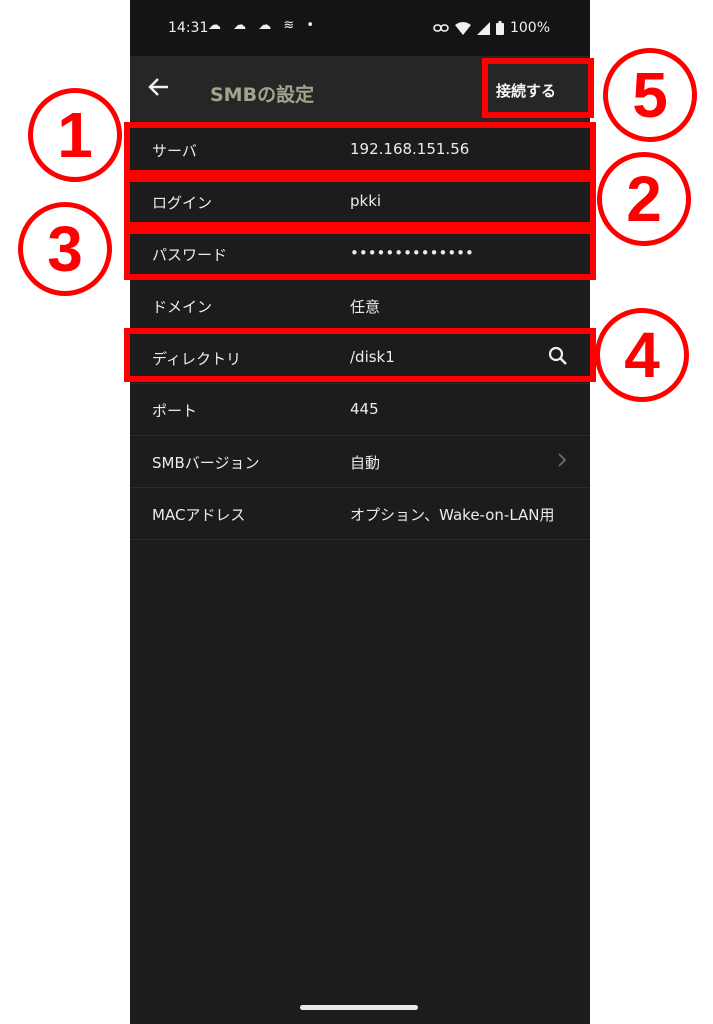 The width and height of the screenshot is (713, 1024). What do you see at coordinates (483, 28) in the screenshot?
I see `signal-icon` at bounding box center [483, 28].